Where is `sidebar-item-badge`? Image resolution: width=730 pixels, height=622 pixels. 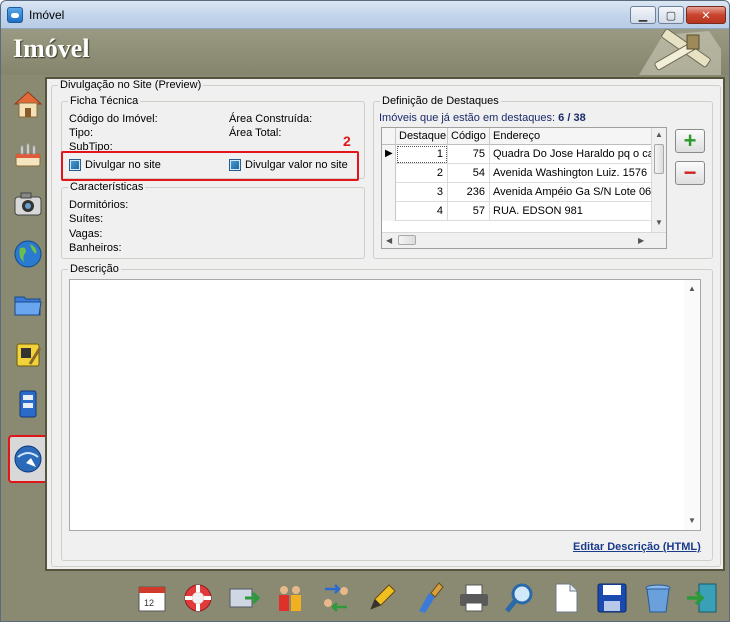 sidebar-item-badge is located at coordinates (28, 354).